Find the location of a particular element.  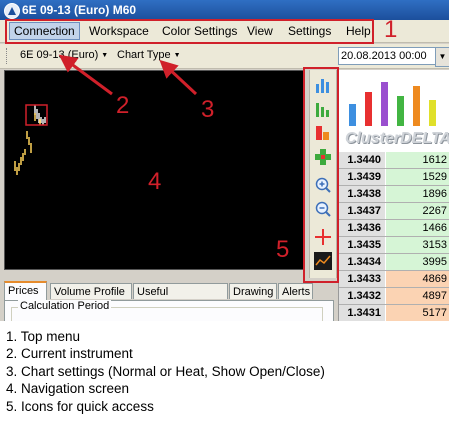

annotation-number-2: 2 is located at coordinates (123, 105).